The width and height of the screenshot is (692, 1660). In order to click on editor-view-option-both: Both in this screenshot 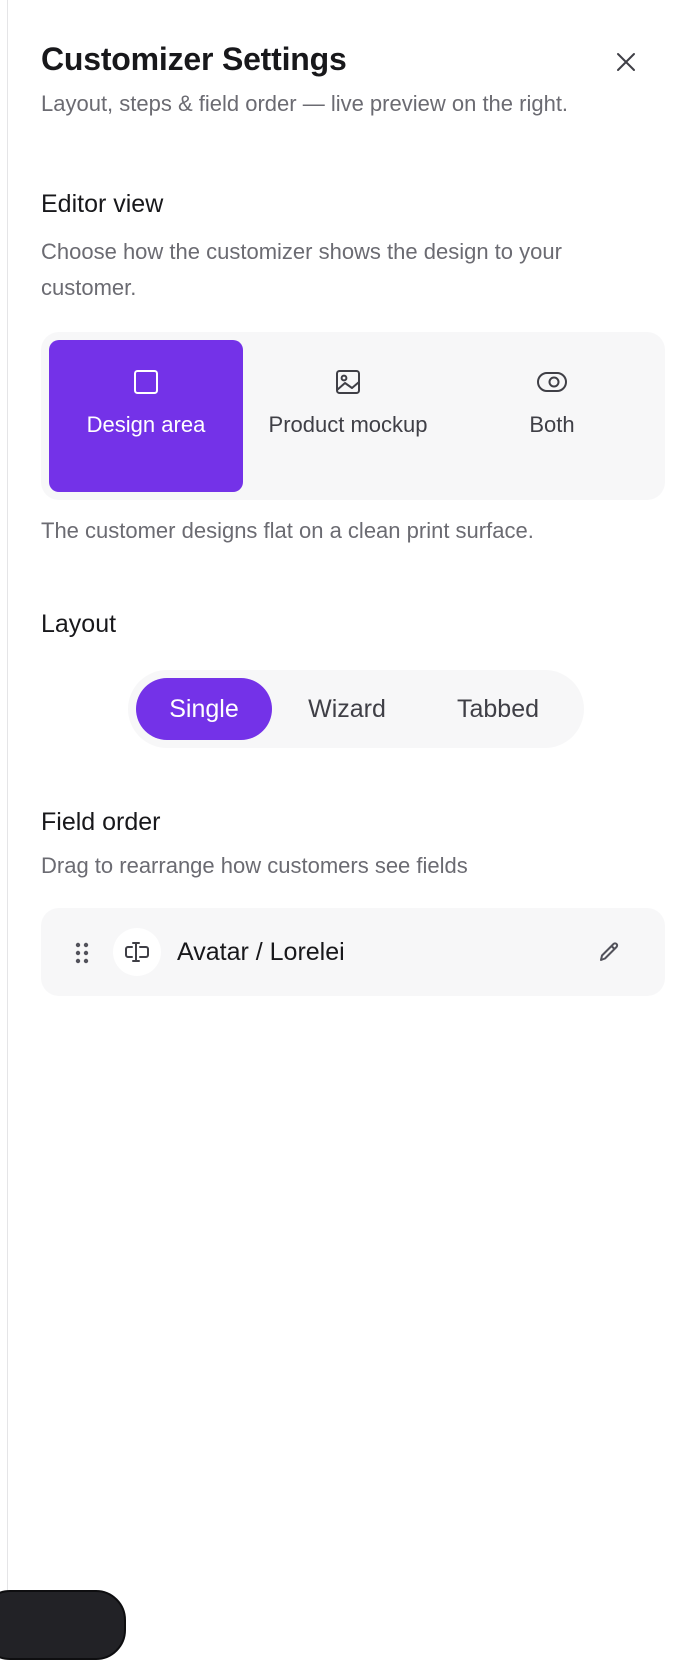, I will do `click(552, 416)`.